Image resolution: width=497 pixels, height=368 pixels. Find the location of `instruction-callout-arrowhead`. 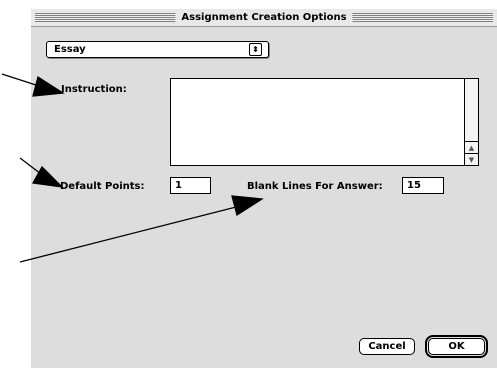

instruction-callout-arrowhead is located at coordinates (48, 86).